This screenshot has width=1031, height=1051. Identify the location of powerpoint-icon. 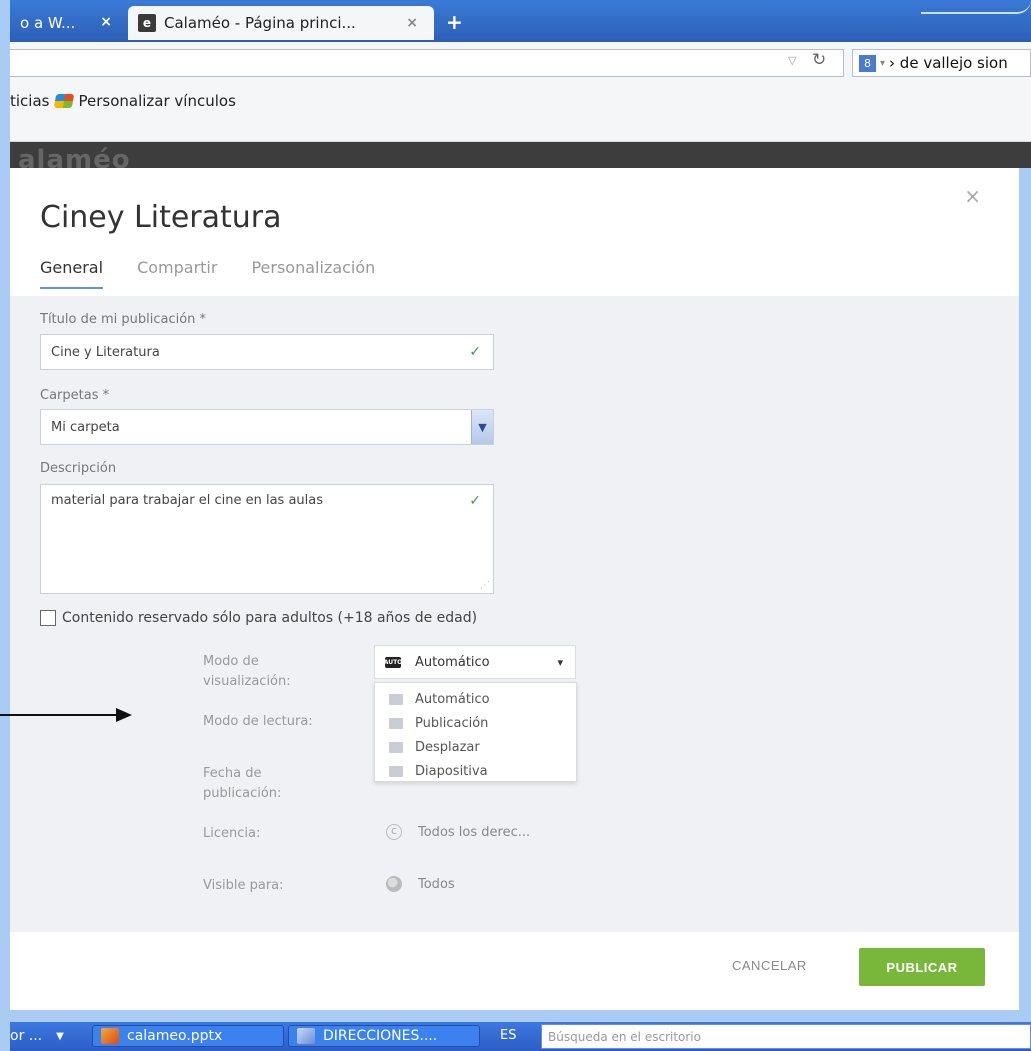
(110, 1036).